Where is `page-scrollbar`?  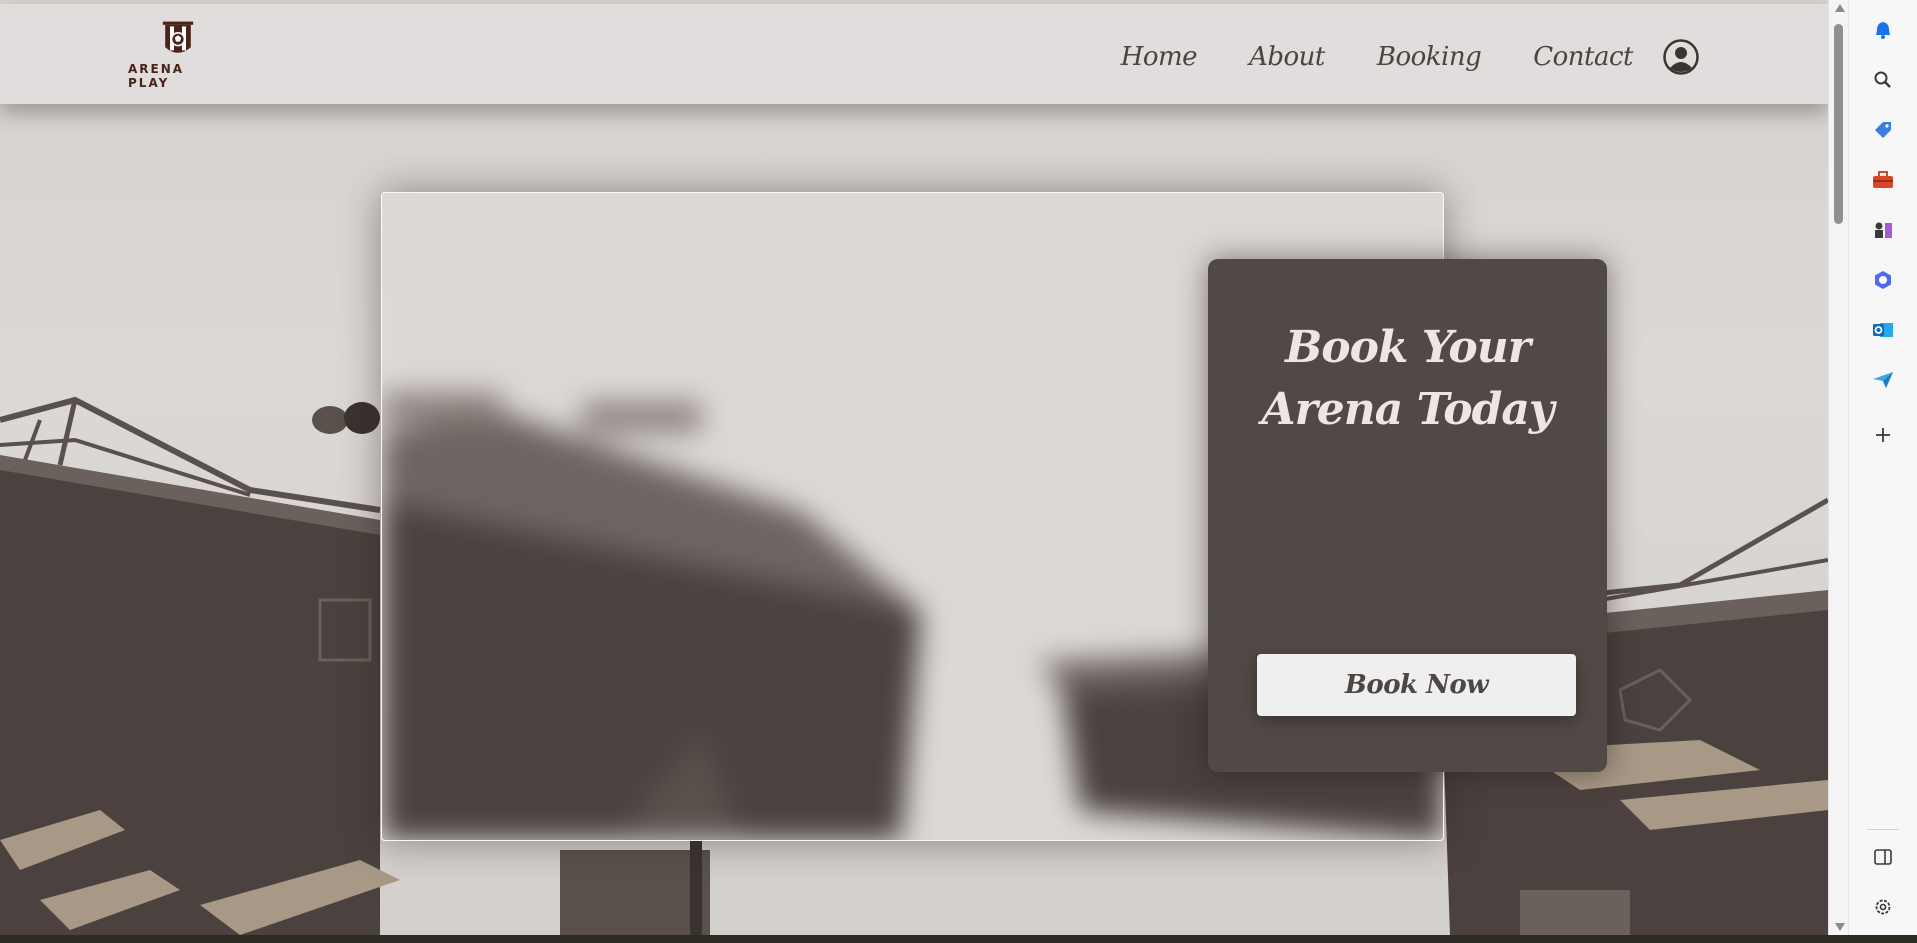 page-scrollbar is located at coordinates (1838, 467).